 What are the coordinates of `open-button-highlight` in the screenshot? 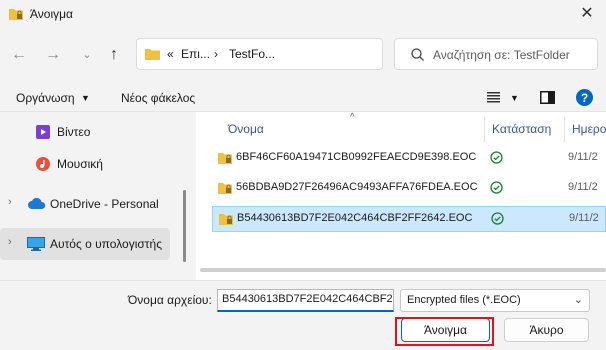 It's located at (444, 331).